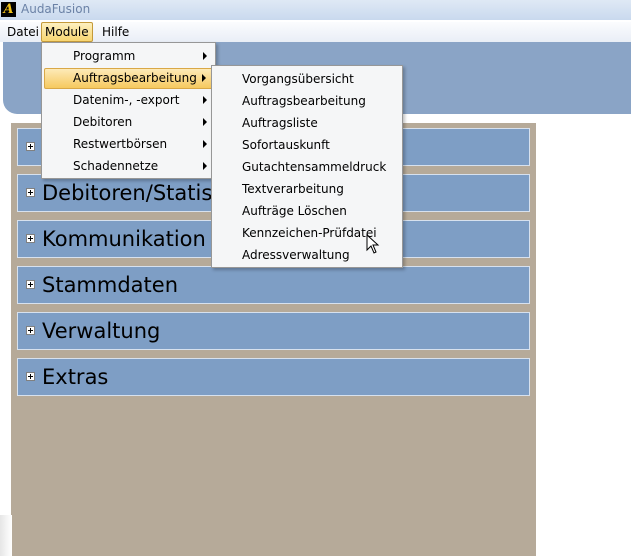 The image size is (631, 556). What do you see at coordinates (110, 285) in the screenshot?
I see `section-label: Stammdaten` at bounding box center [110, 285].